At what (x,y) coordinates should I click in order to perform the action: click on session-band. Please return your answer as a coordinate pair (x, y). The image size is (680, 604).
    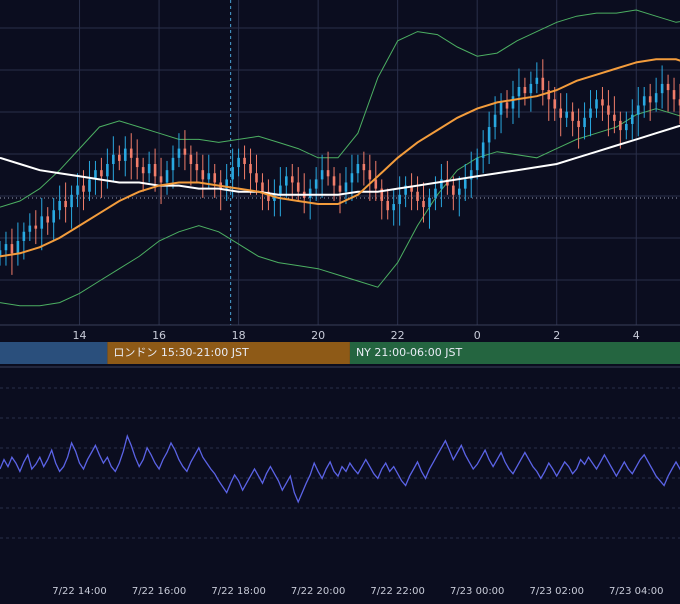
    Looking at the image, I should click on (54, 353).